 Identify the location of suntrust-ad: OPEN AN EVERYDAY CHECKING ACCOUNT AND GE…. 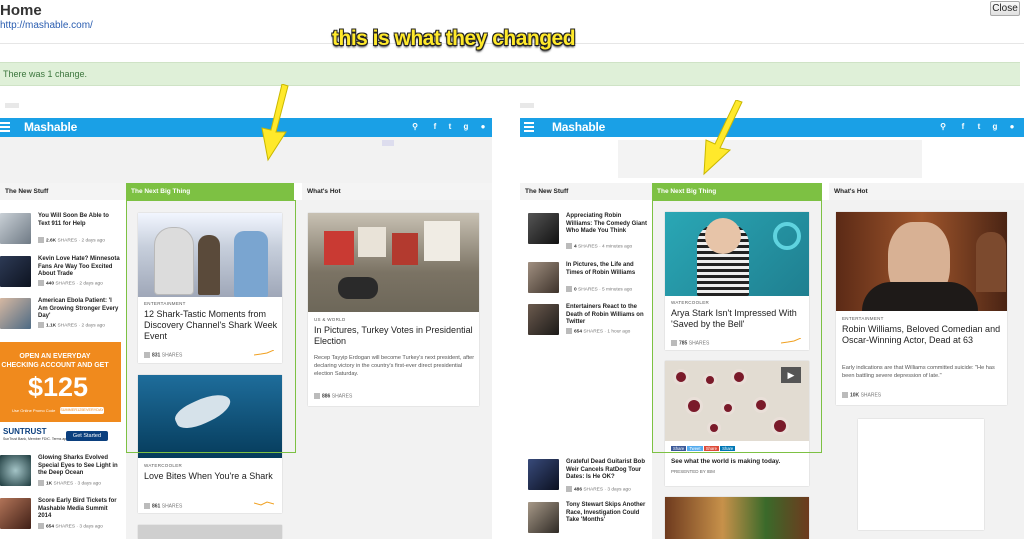
(60, 394).